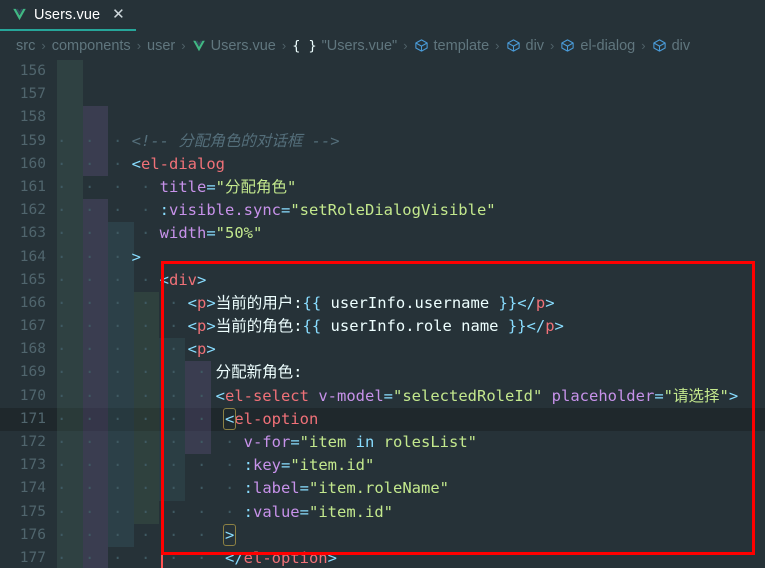 The height and width of the screenshot is (568, 765). What do you see at coordinates (229, 534) in the screenshot?
I see `bracket-match-highlight: >` at bounding box center [229, 534].